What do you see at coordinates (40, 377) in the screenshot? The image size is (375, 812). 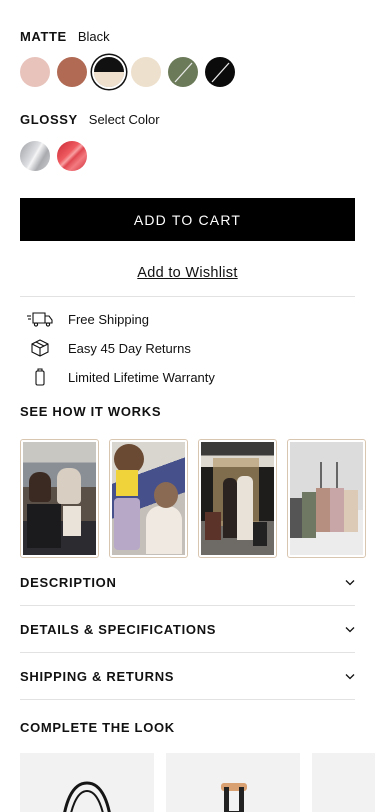 I see `luggage-icon` at bounding box center [40, 377].